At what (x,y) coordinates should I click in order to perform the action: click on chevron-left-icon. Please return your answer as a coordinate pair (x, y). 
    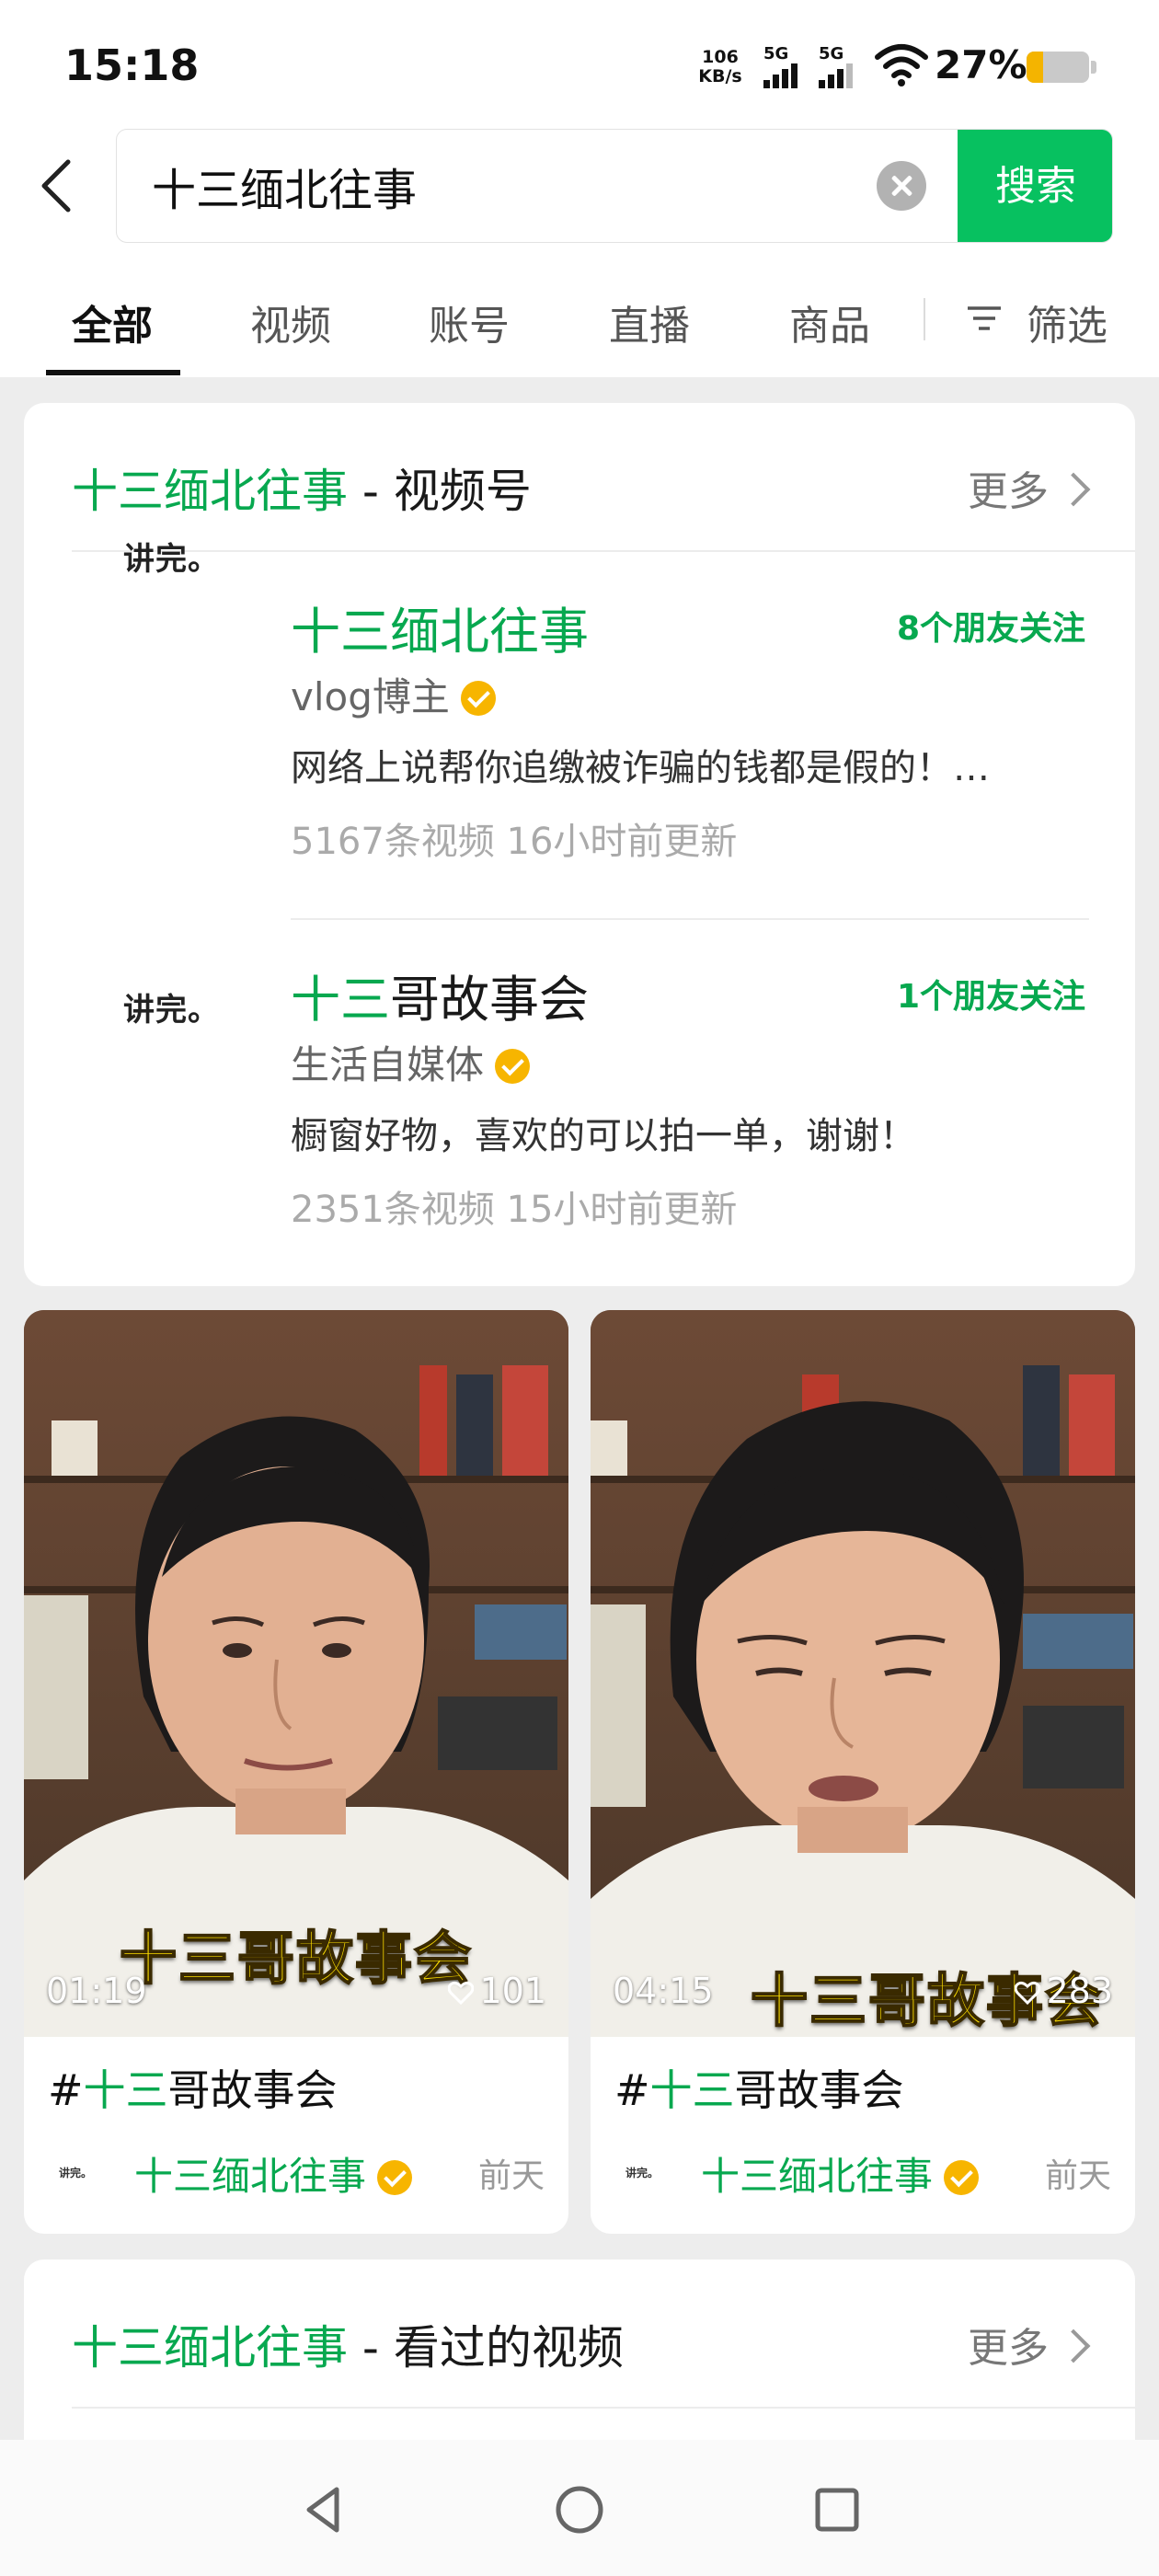
    Looking at the image, I should click on (58, 185).